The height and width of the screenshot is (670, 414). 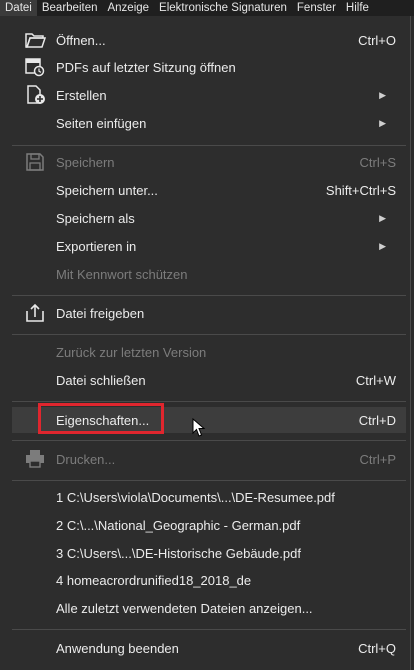 I want to click on restore-session-icon, so click(x=35, y=67).